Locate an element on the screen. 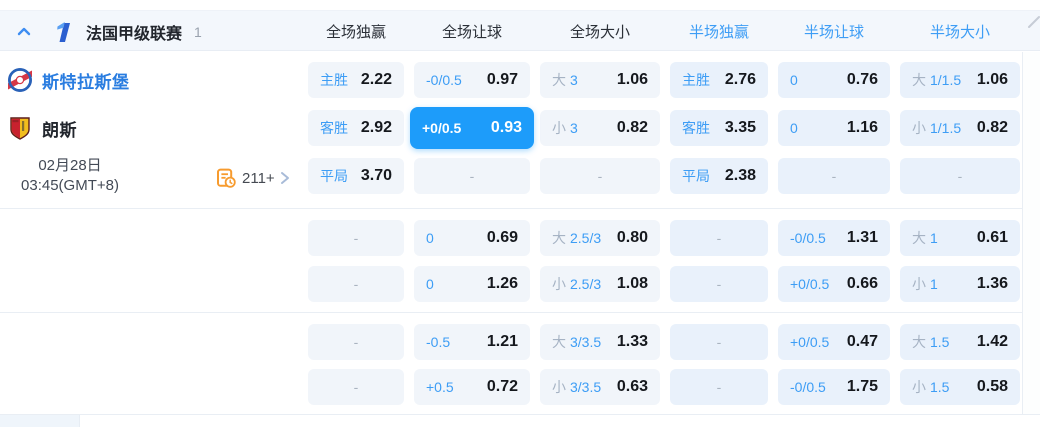  odds-value: 0.82 is located at coordinates (632, 127).